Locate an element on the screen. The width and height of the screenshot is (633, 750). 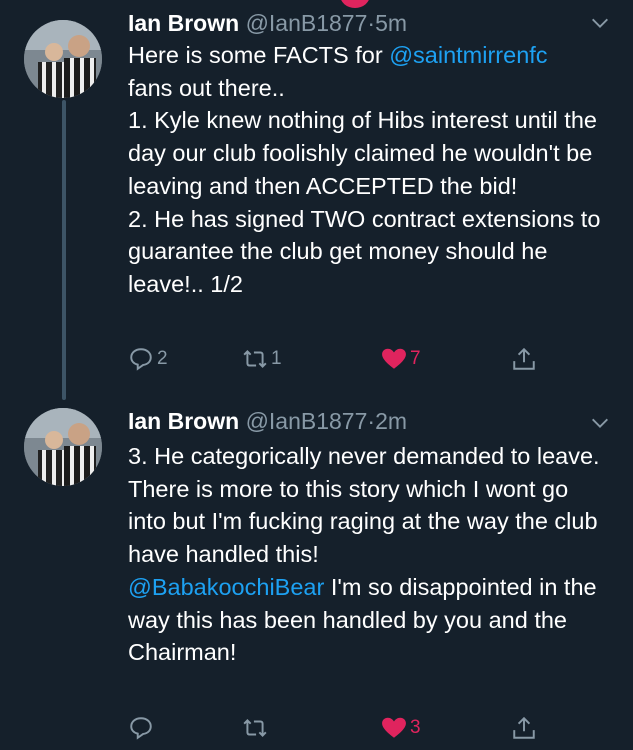
mention-link: @saintmirrenfc is located at coordinates (468, 55).